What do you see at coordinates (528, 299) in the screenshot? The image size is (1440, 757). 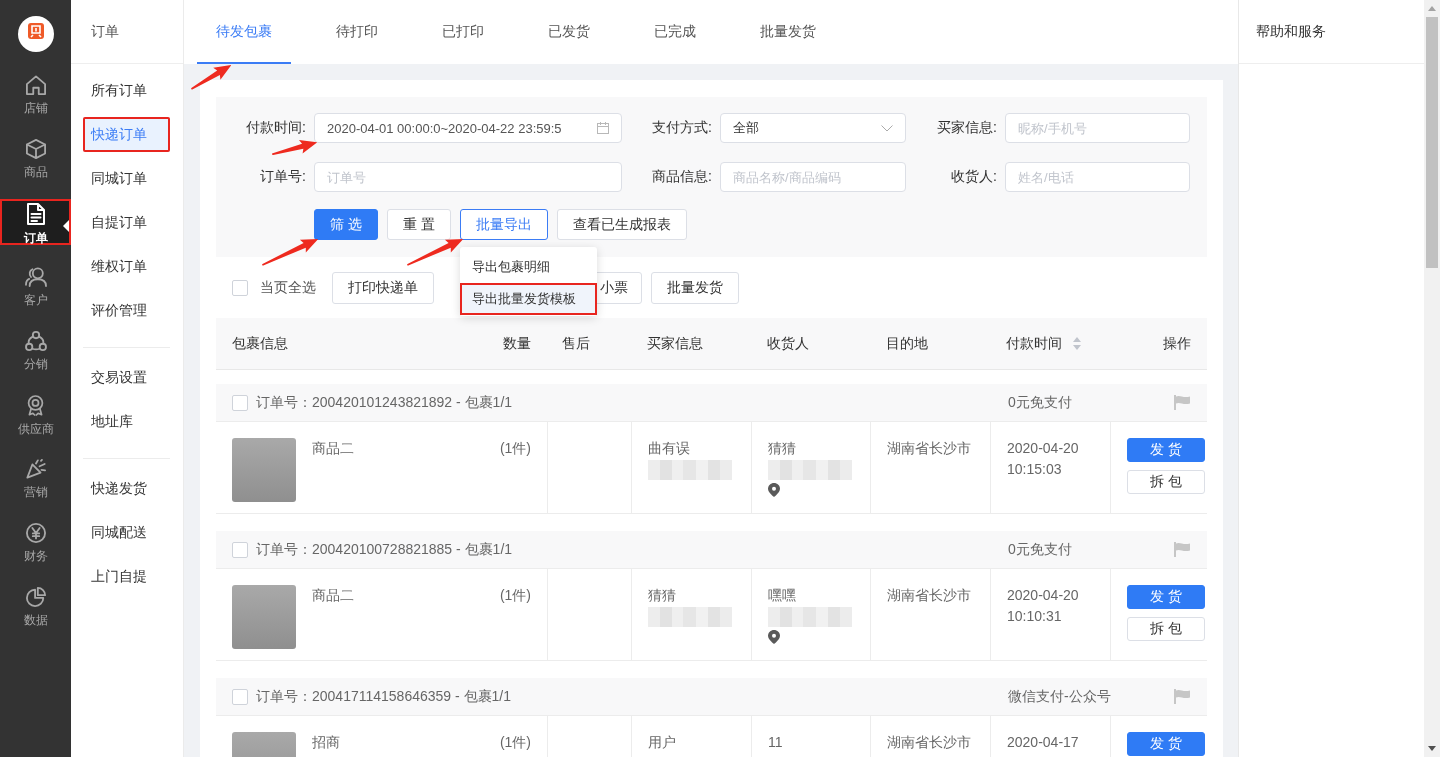 I see `menu-item: 导出批量发货模板` at bounding box center [528, 299].